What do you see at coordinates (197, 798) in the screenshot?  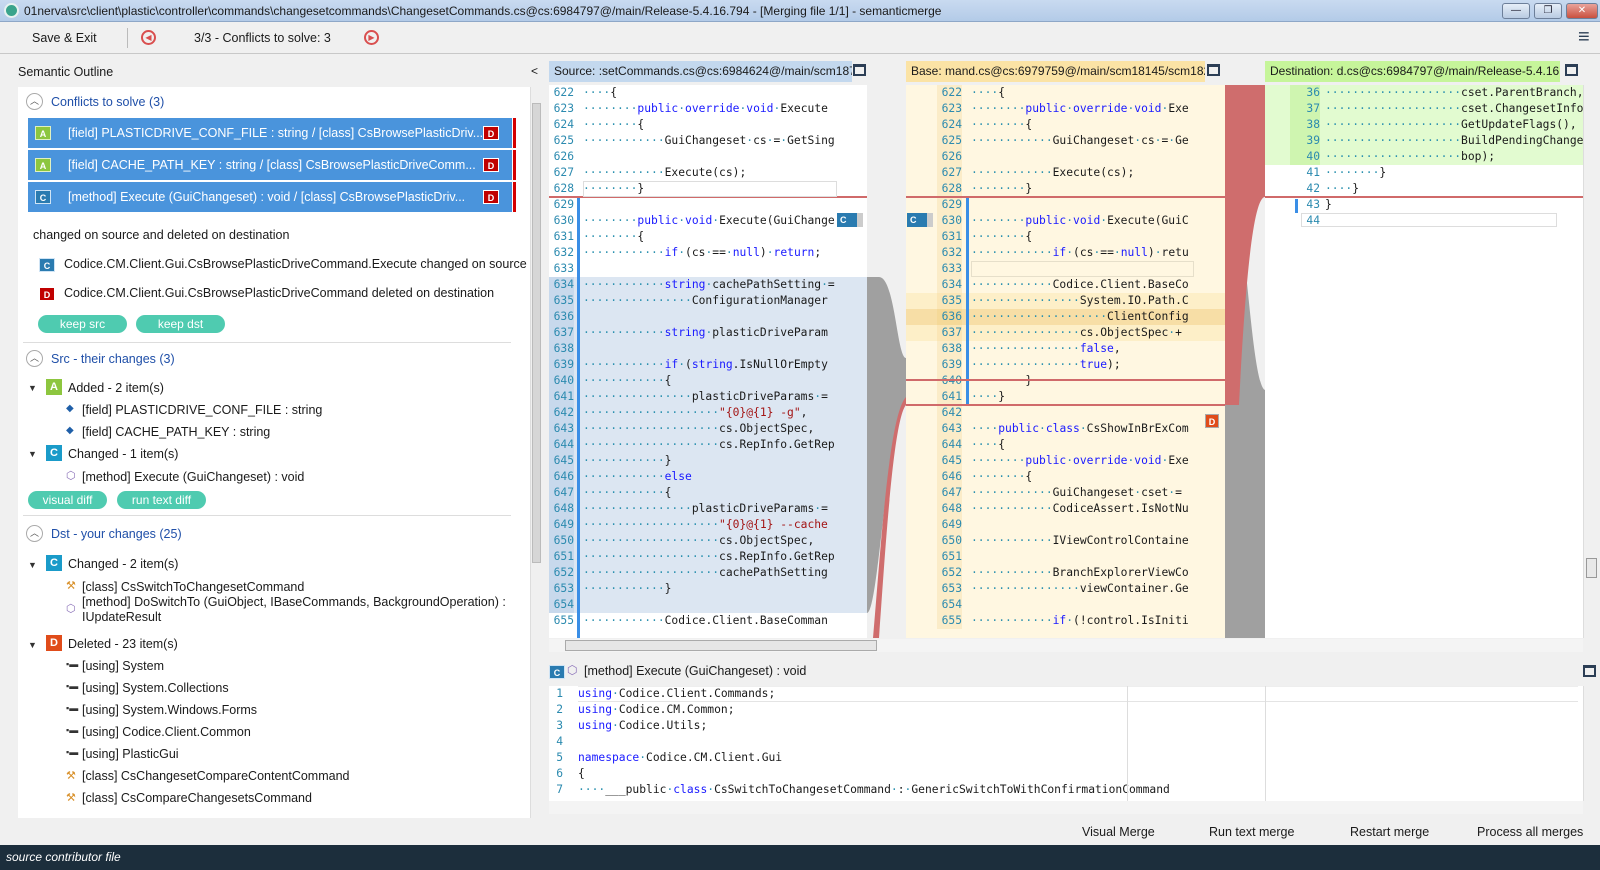 I see `tree-item: [class] CsCompareChangesetsCommand` at bounding box center [197, 798].